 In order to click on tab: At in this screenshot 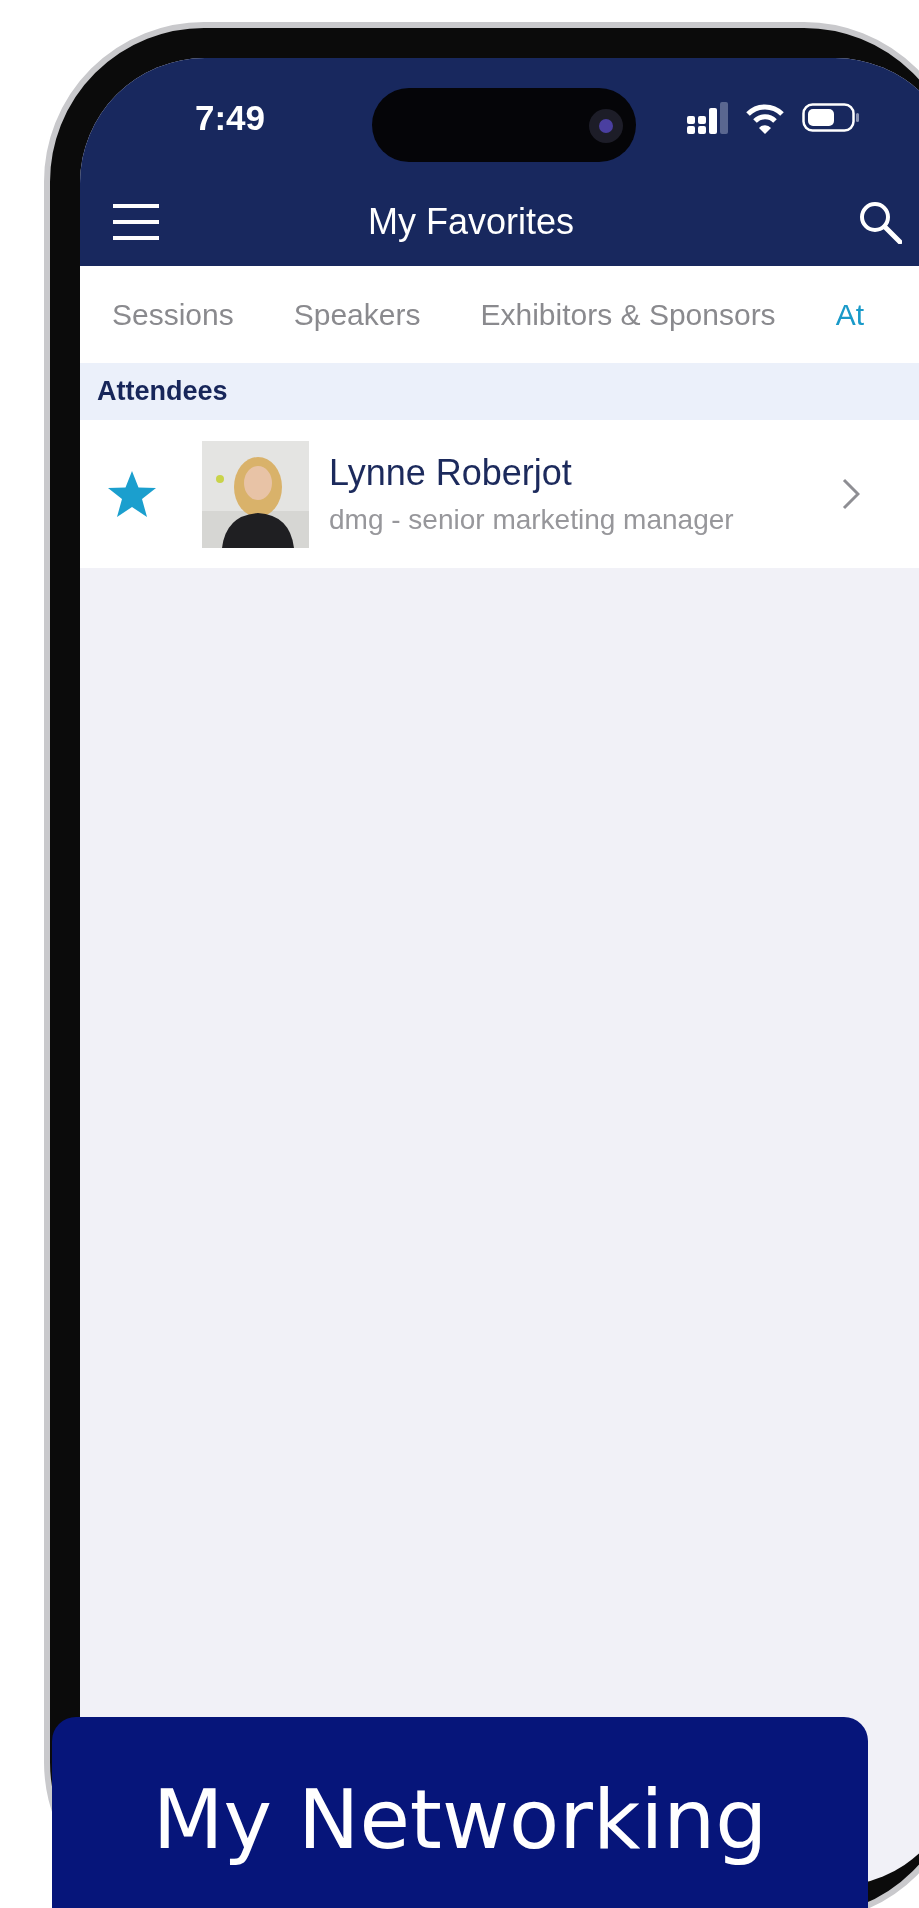, I will do `click(849, 314)`.